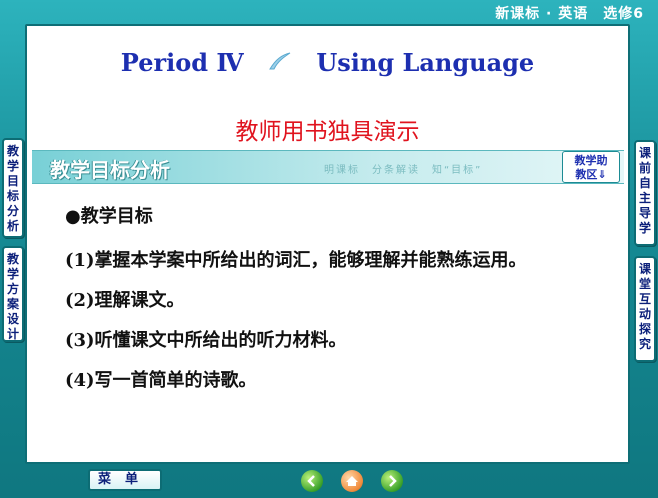 This screenshot has width=658, height=498. I want to click on left-tab-label: 教学目标分析, so click(12, 188).